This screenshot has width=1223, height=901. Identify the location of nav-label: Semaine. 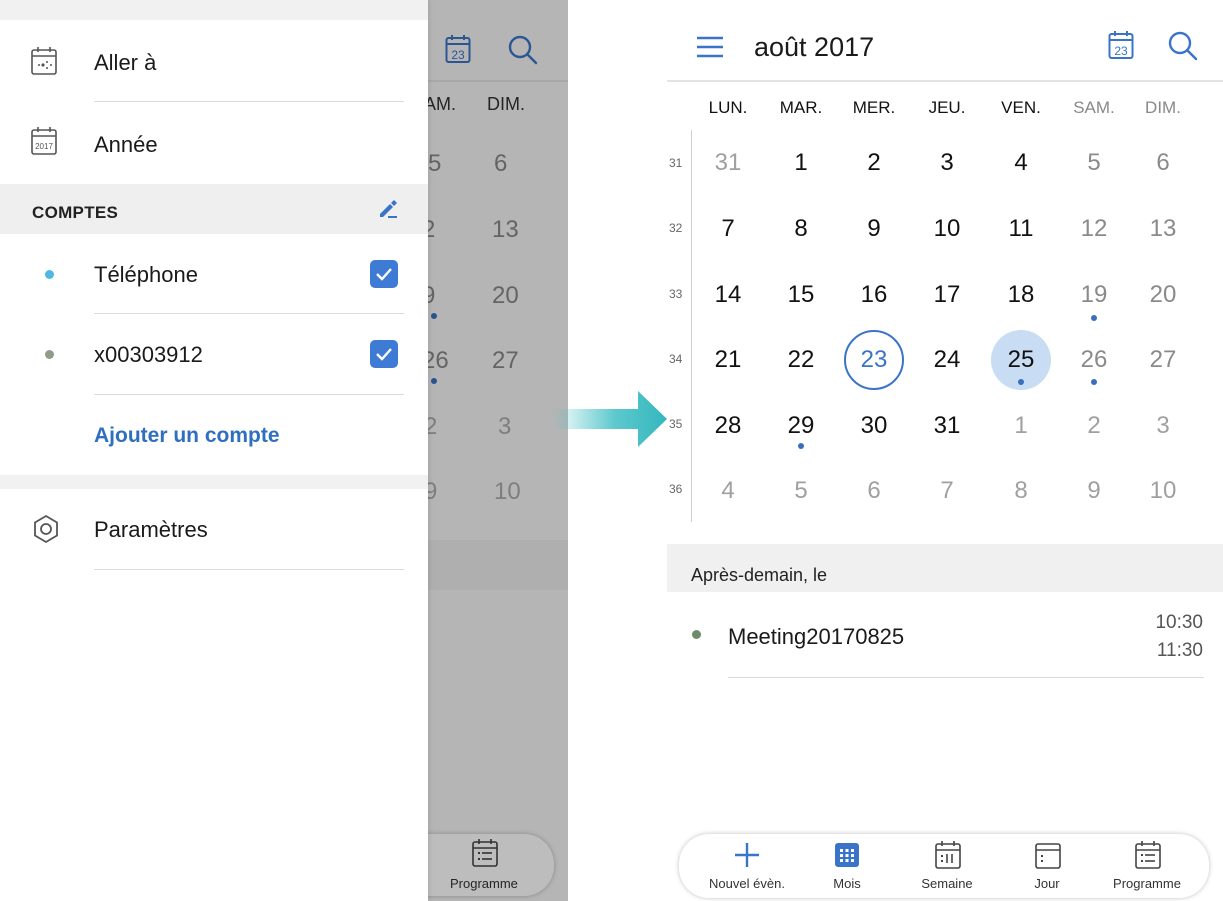
(947, 883).